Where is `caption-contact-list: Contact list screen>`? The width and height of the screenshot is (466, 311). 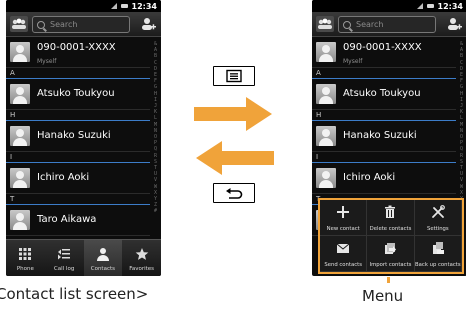 caption-contact-list: Contact list screen> is located at coordinates (74, 294).